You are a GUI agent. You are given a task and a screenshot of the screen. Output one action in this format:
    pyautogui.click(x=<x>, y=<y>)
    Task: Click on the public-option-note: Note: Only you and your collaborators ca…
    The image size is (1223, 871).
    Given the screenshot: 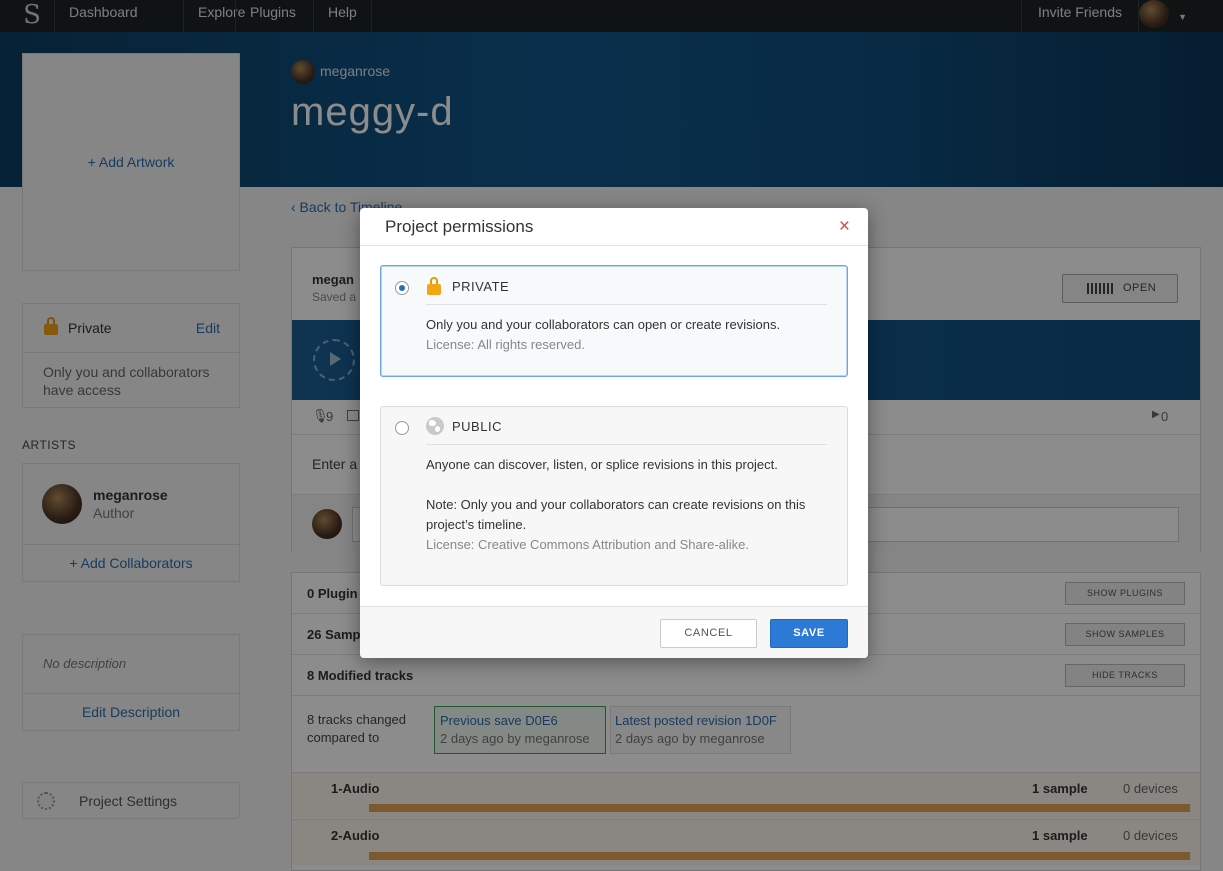 What is the action you would take?
    pyautogui.click(x=616, y=514)
    